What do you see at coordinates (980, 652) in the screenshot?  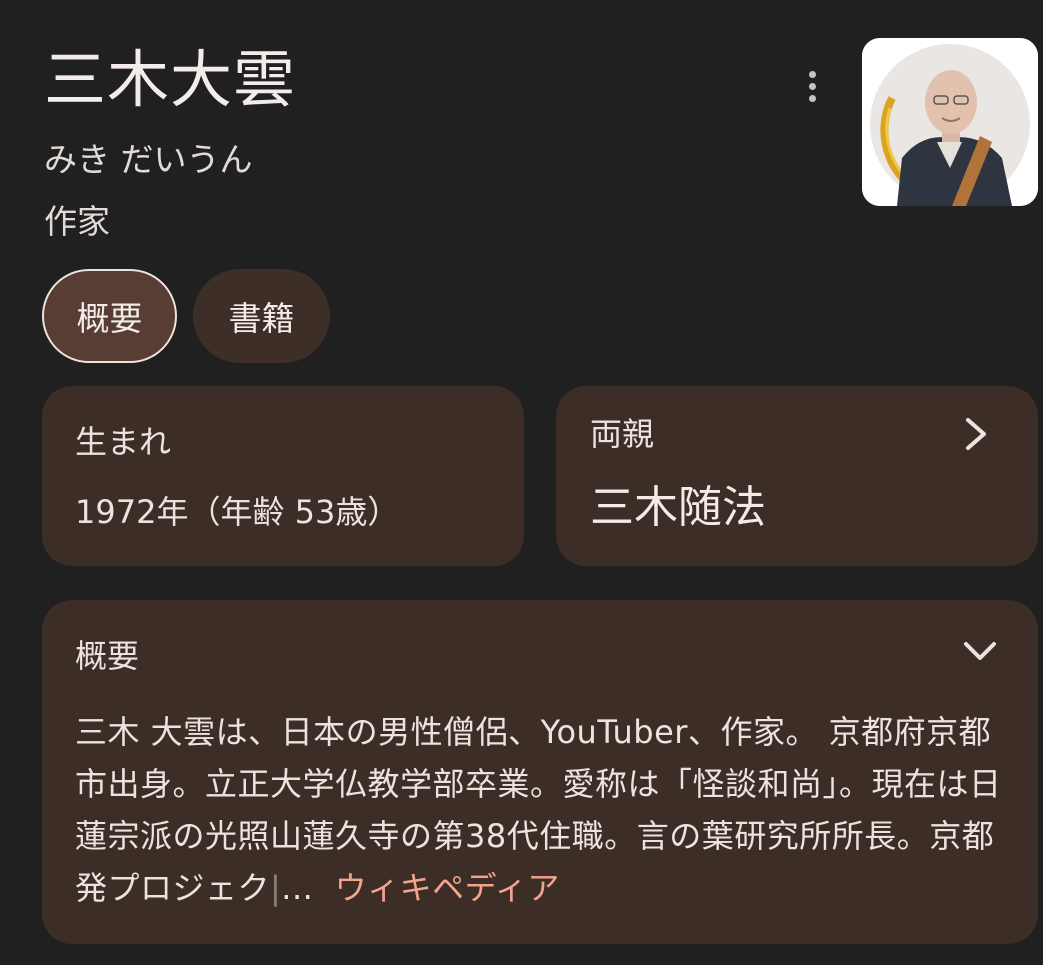 I see `chevron-down-icon` at bounding box center [980, 652].